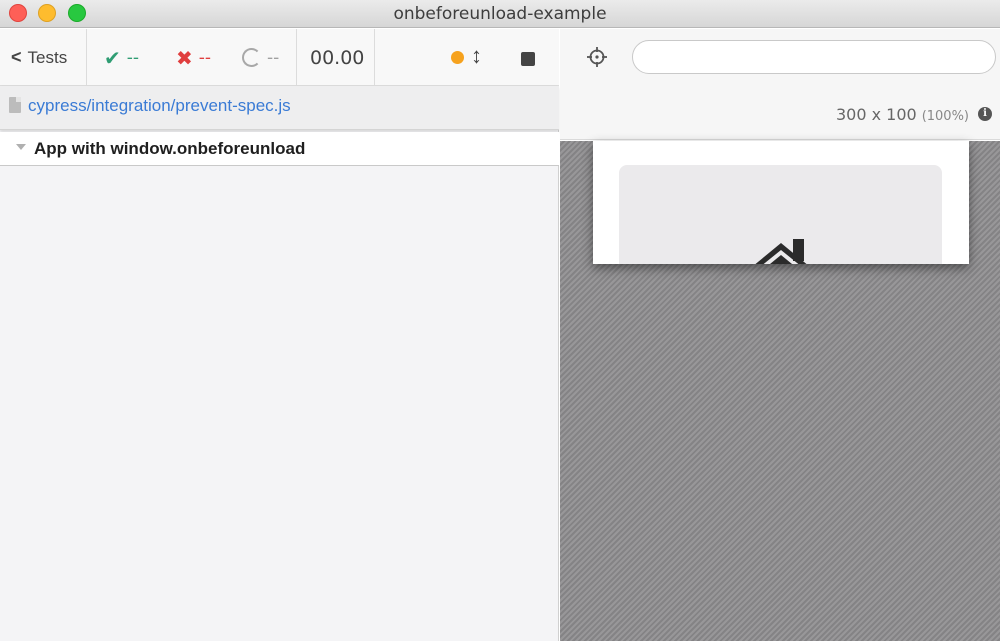 The height and width of the screenshot is (641, 1000). What do you see at coordinates (184, 57) in the screenshot?
I see `x-icon: ✖` at bounding box center [184, 57].